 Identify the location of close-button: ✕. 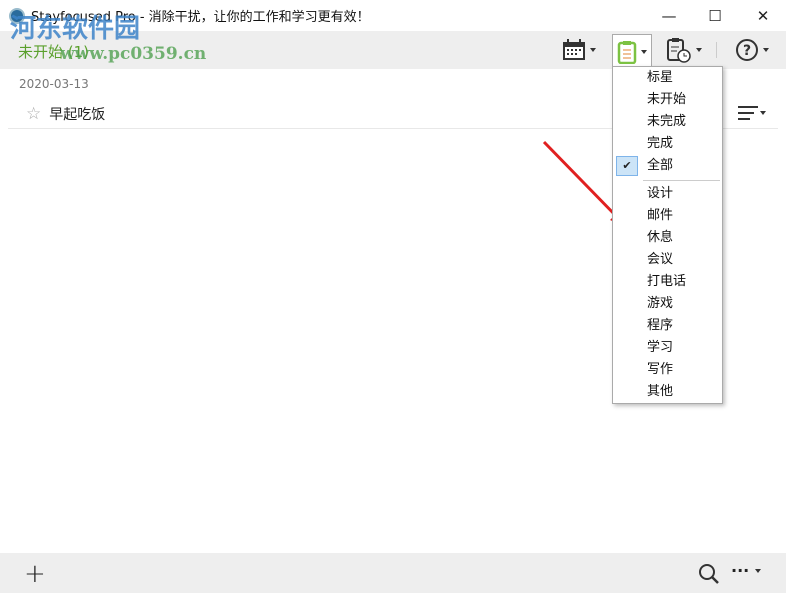
(763, 15).